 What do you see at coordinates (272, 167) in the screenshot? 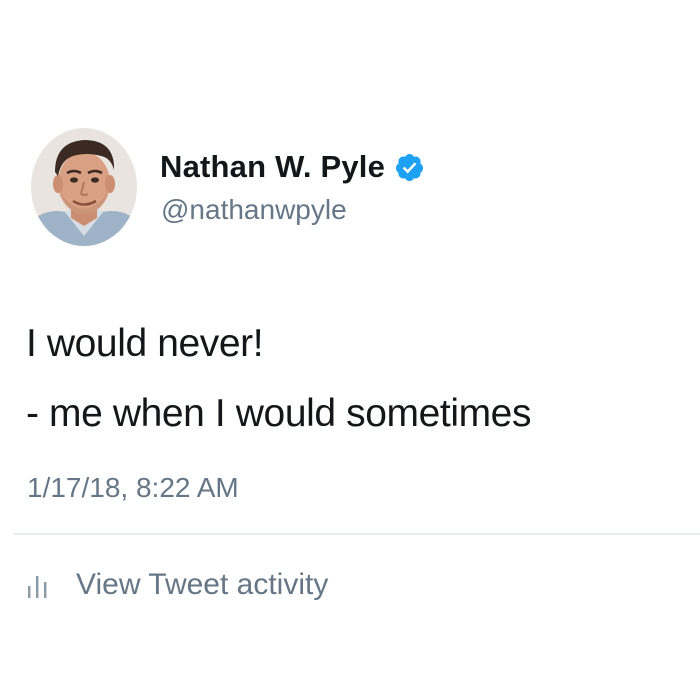
I see `author-display-name: Nathan W. Pyle` at bounding box center [272, 167].